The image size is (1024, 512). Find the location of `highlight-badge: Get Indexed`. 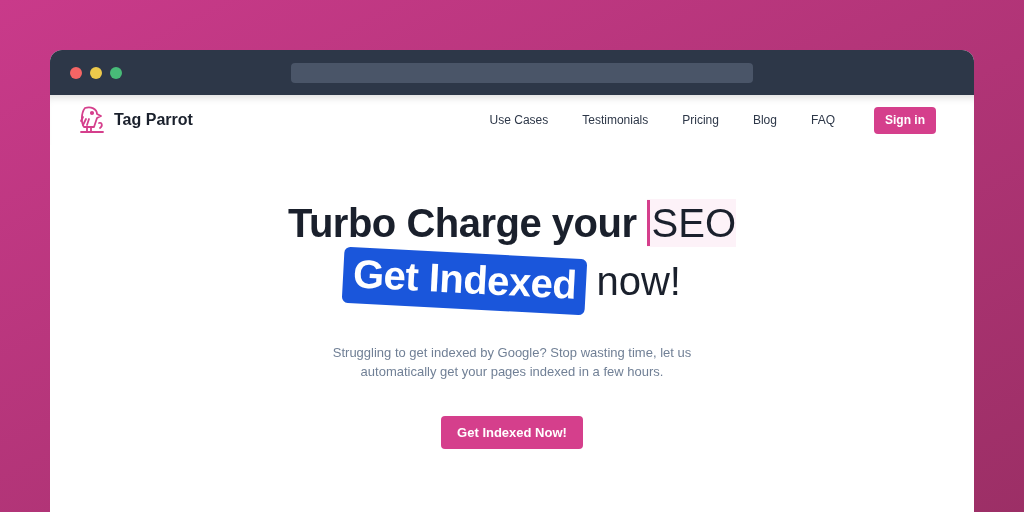

highlight-badge: Get Indexed is located at coordinates (464, 281).